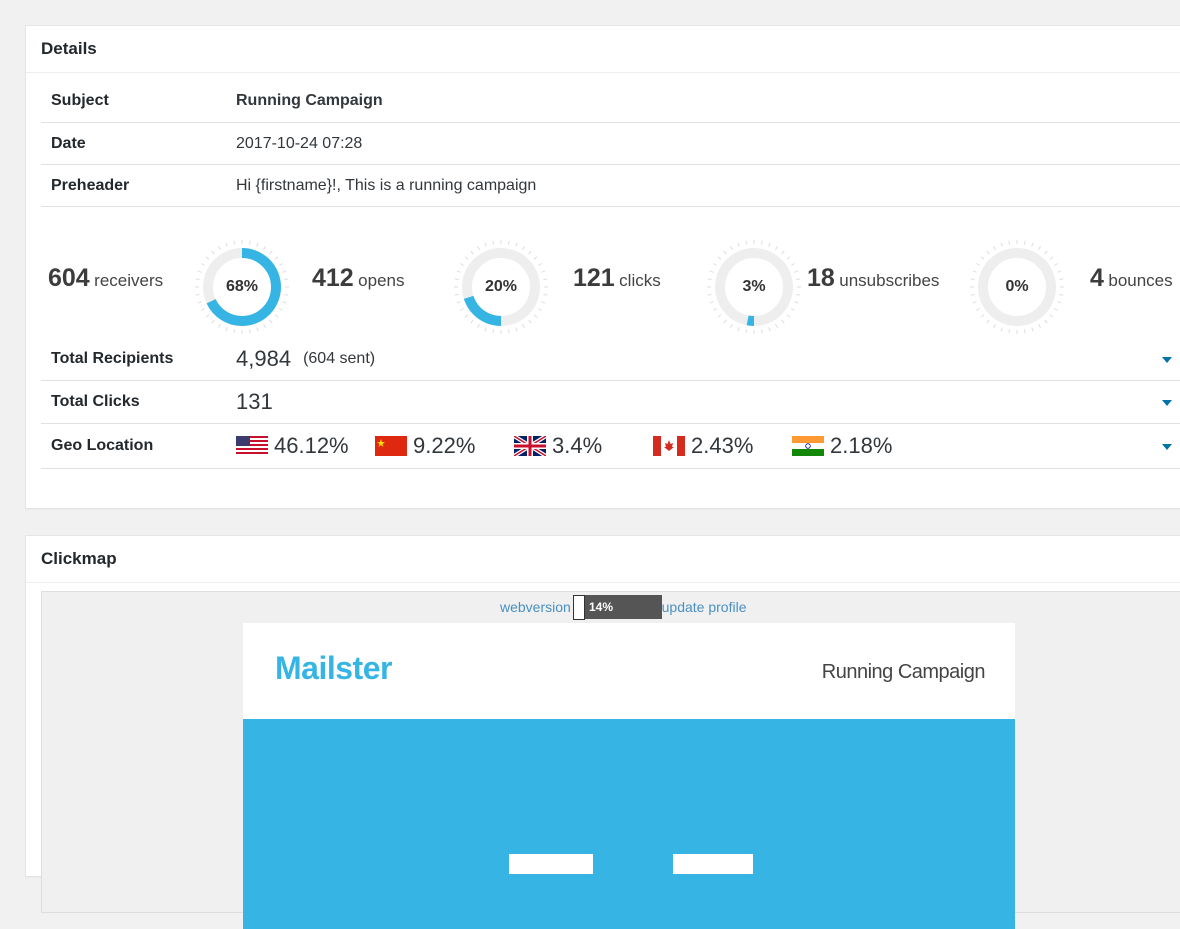  I want to click on geo-item-cn: 9.22%, so click(433, 446).